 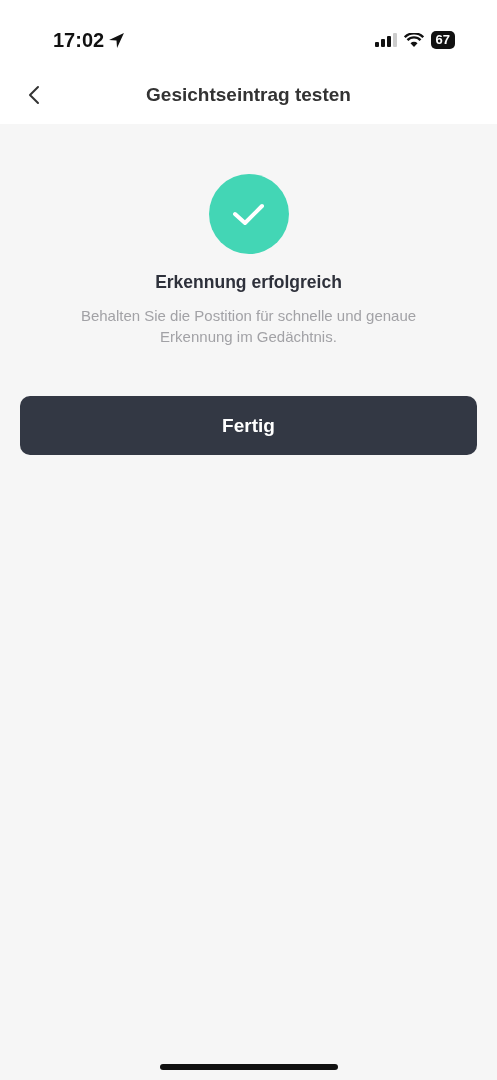 What do you see at coordinates (442, 40) in the screenshot?
I see `battery-indicator: 67` at bounding box center [442, 40].